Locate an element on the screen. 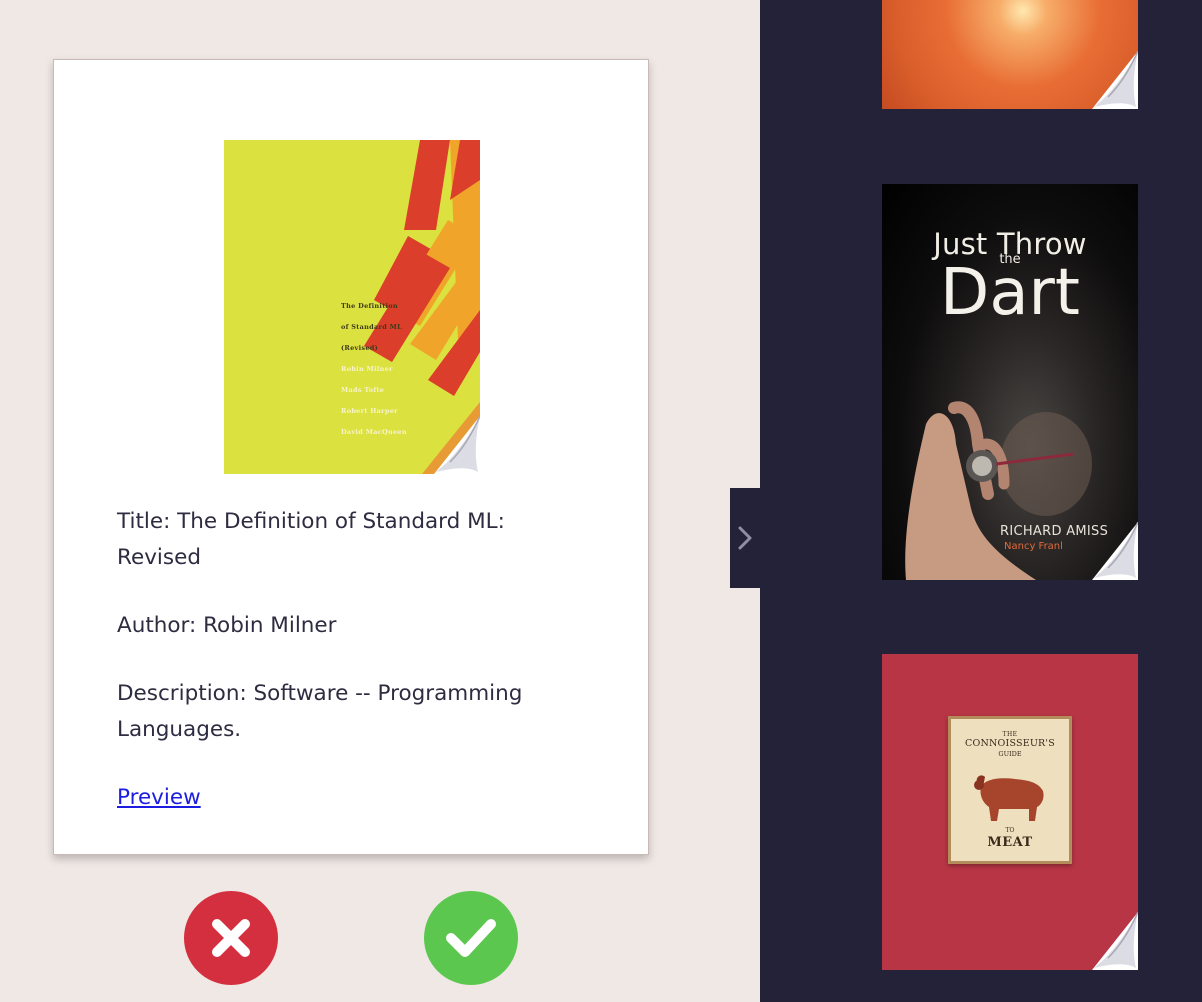 This screenshot has width=1202, height=1002. cover-text: GUIDE is located at coordinates (1010, 754).